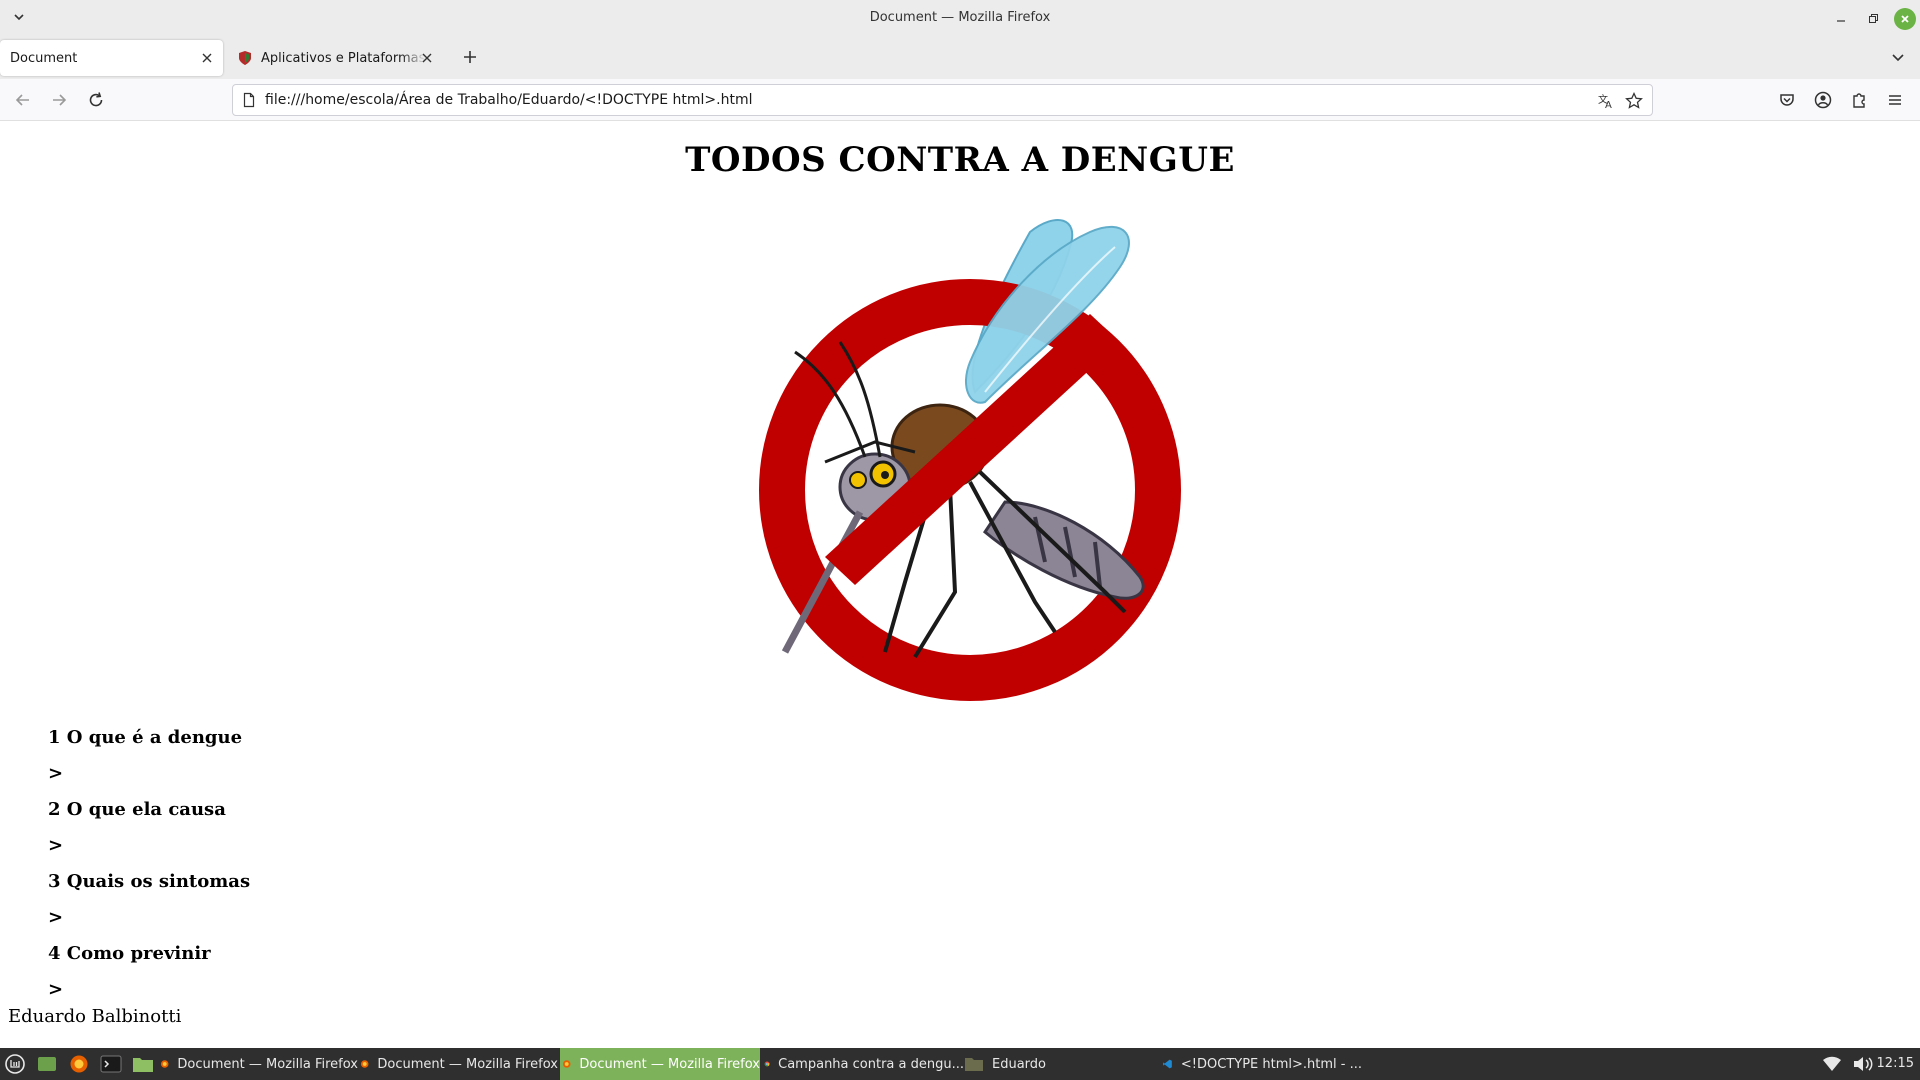  I want to click on tab-label: Document, so click(44, 58).